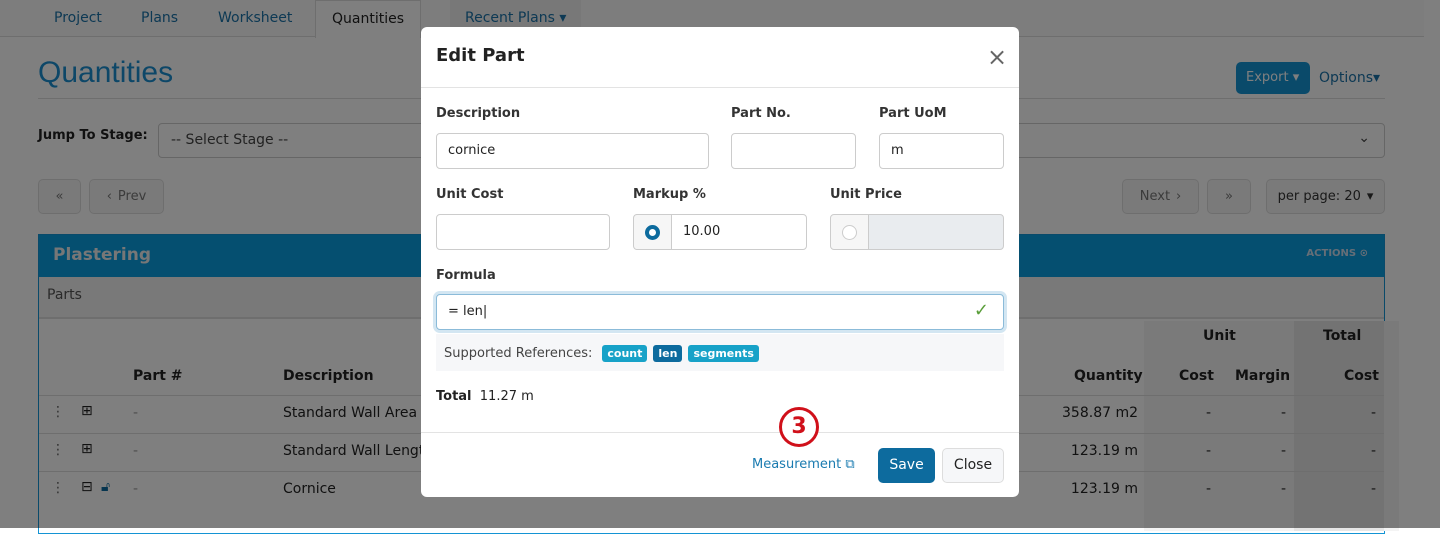 The height and width of the screenshot is (534, 1440). Describe the element at coordinates (466, 275) in the screenshot. I see `formula-label: Formula` at that location.